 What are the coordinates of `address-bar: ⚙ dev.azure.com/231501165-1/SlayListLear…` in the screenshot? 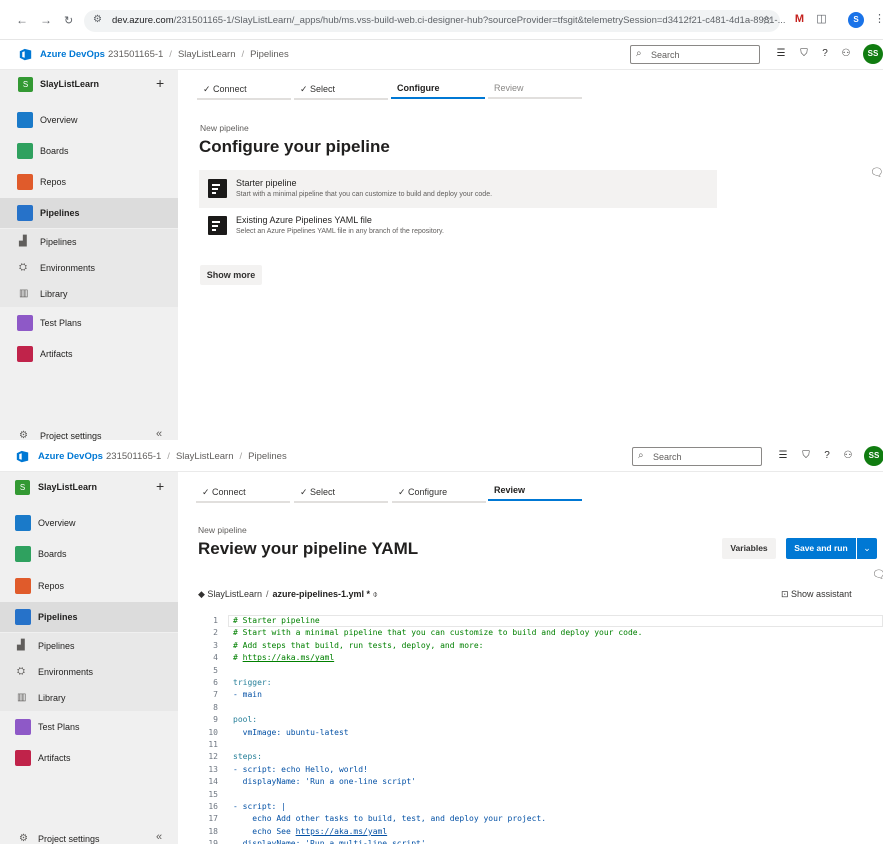 It's located at (435, 21).